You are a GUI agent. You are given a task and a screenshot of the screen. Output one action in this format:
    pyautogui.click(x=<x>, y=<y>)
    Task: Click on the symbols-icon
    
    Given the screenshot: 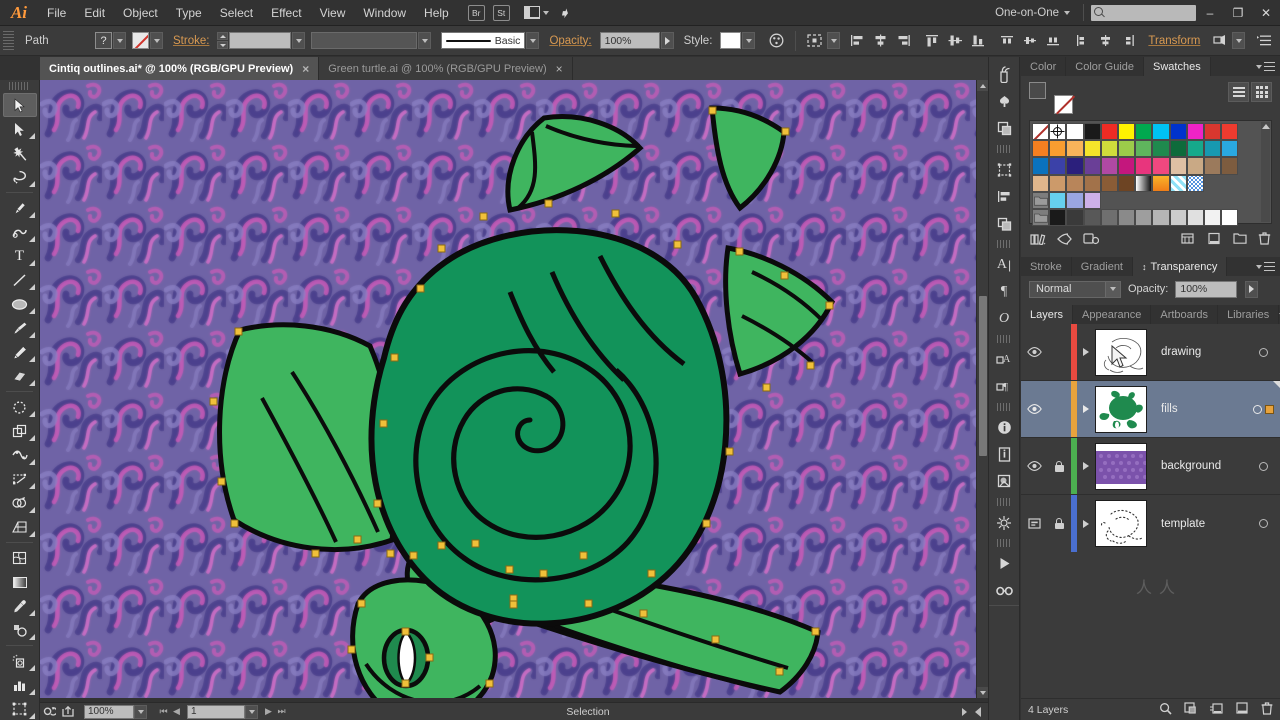 What is the action you would take?
    pyautogui.click(x=1004, y=101)
    